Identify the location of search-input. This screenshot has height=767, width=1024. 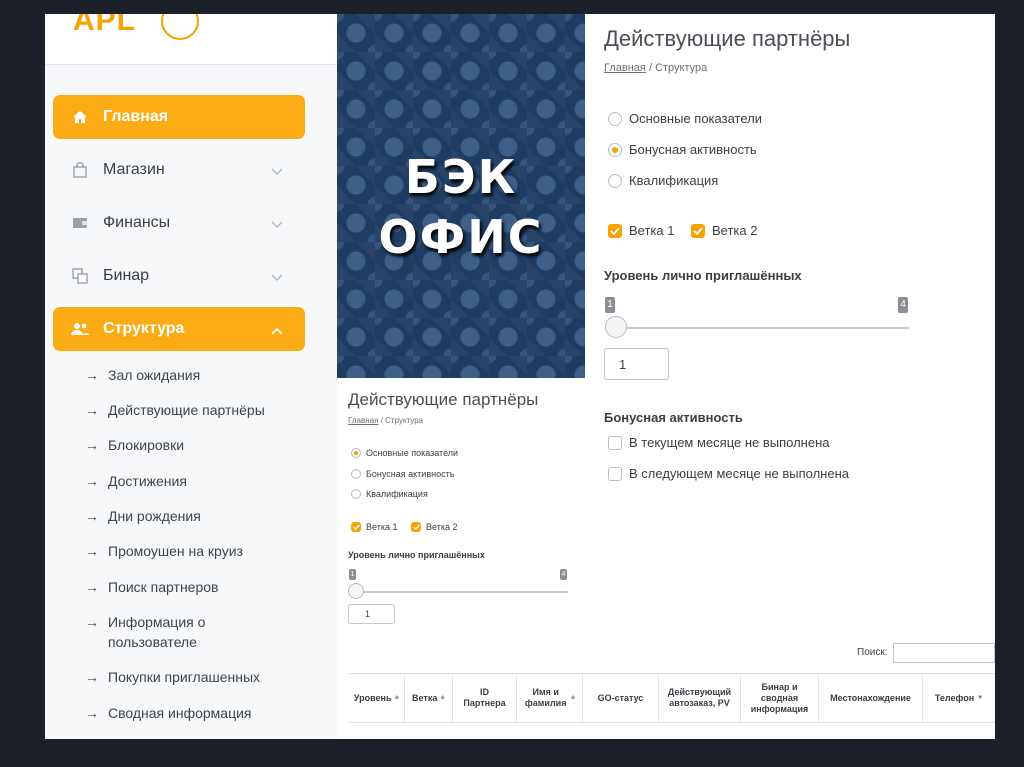
(944, 653).